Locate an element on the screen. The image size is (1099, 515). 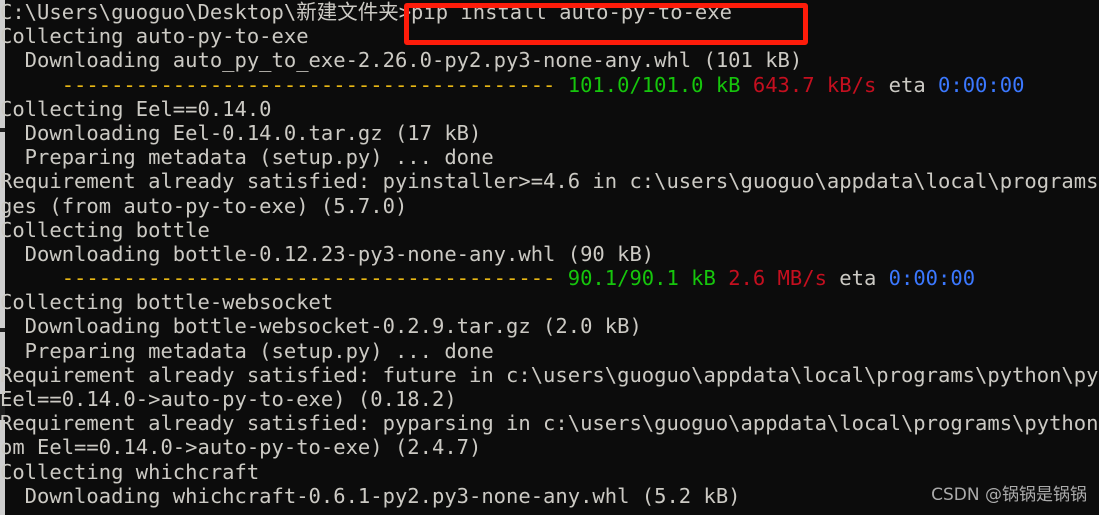
line-req-pyinstaller-cont-seg-0: ges (from auto-py-to-exe) (5.7.0) is located at coordinates (204, 205).